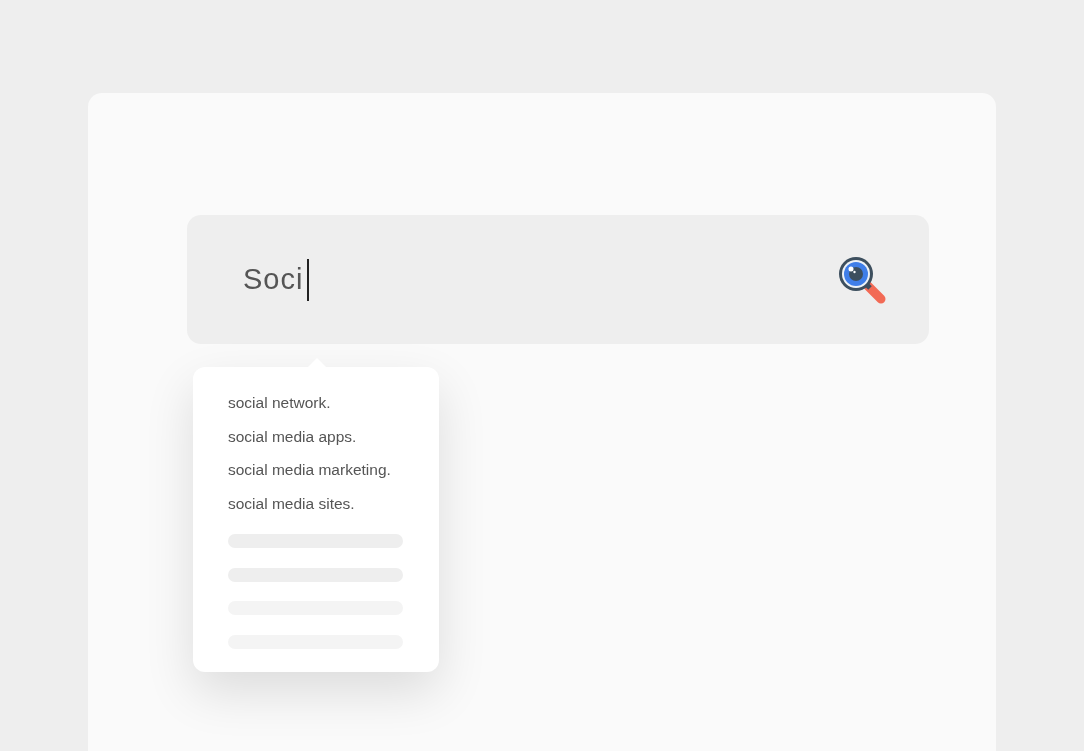 This screenshot has width=1084, height=751. Describe the element at coordinates (333, 508) in the screenshot. I see `suggestion-item: social media sites.` at that location.